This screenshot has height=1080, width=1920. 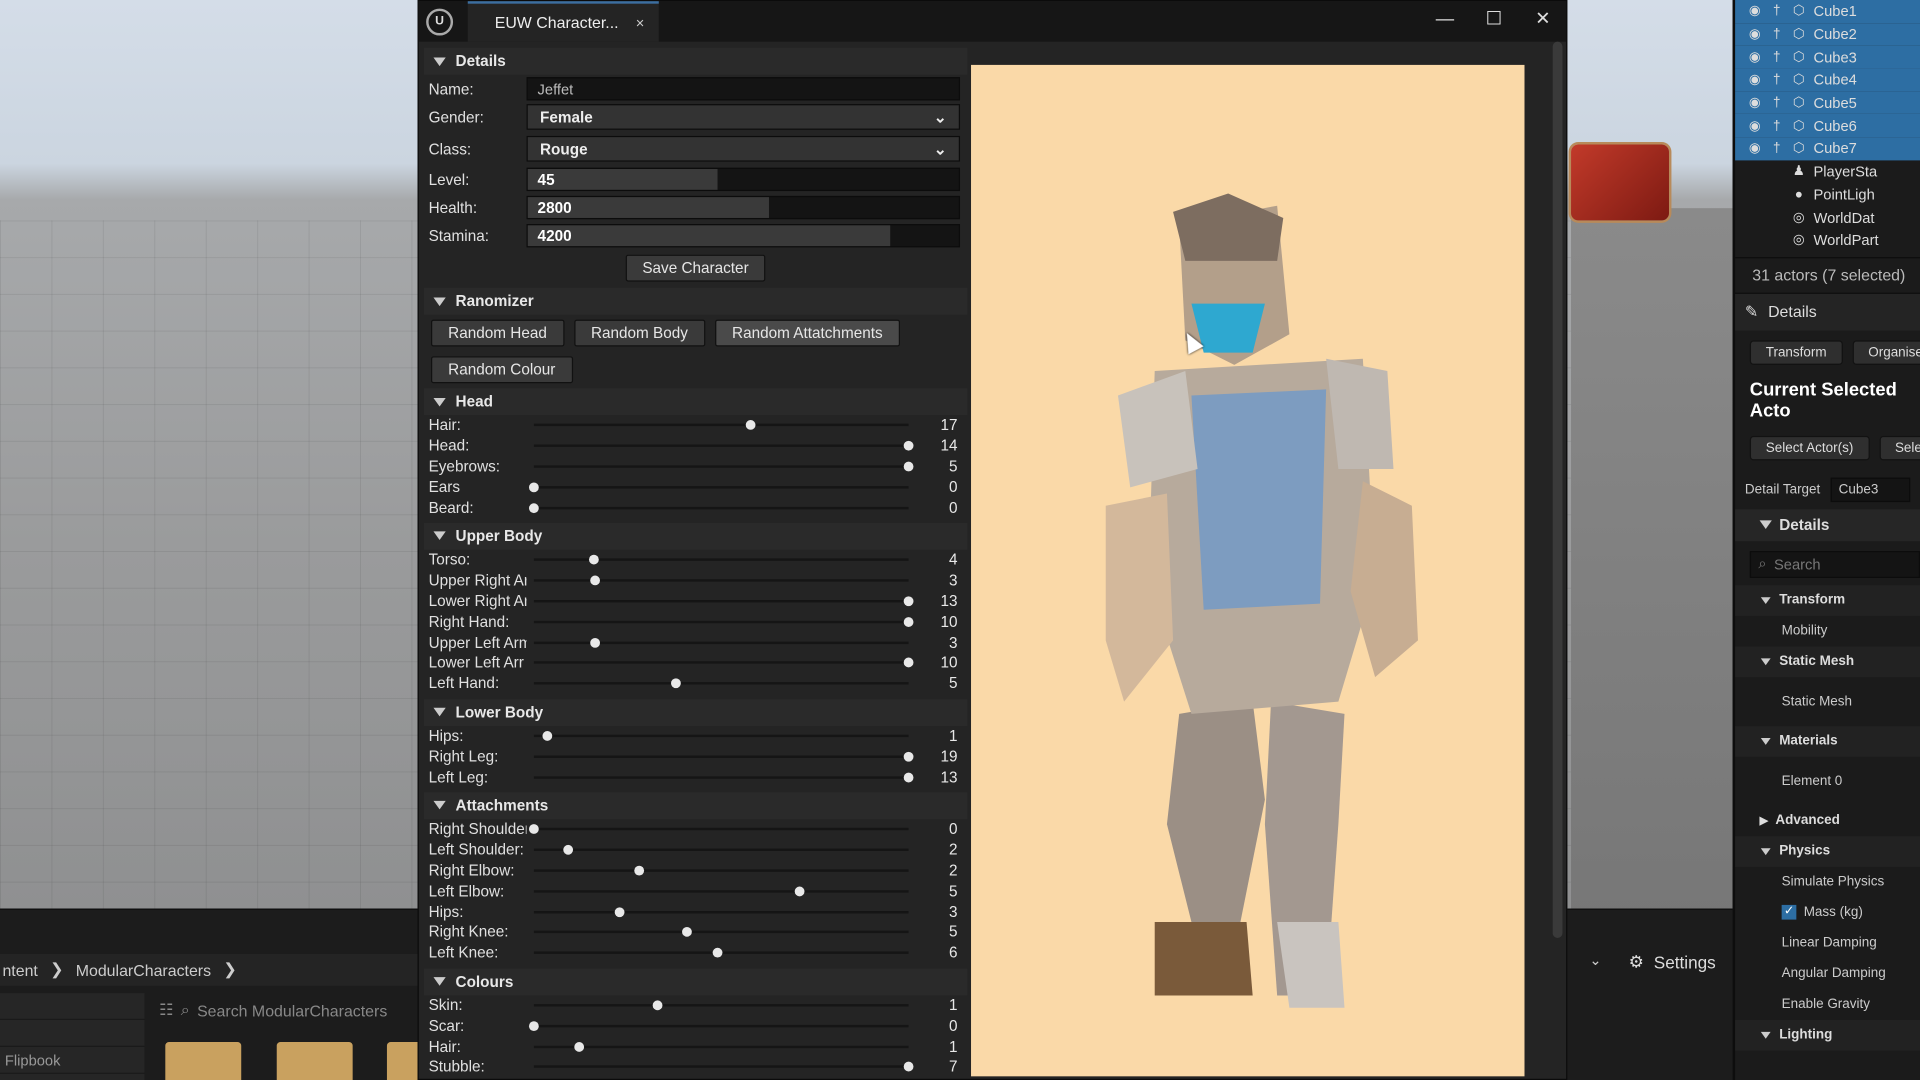 I want to click on health-spinbox: 2800, so click(x=743, y=207).